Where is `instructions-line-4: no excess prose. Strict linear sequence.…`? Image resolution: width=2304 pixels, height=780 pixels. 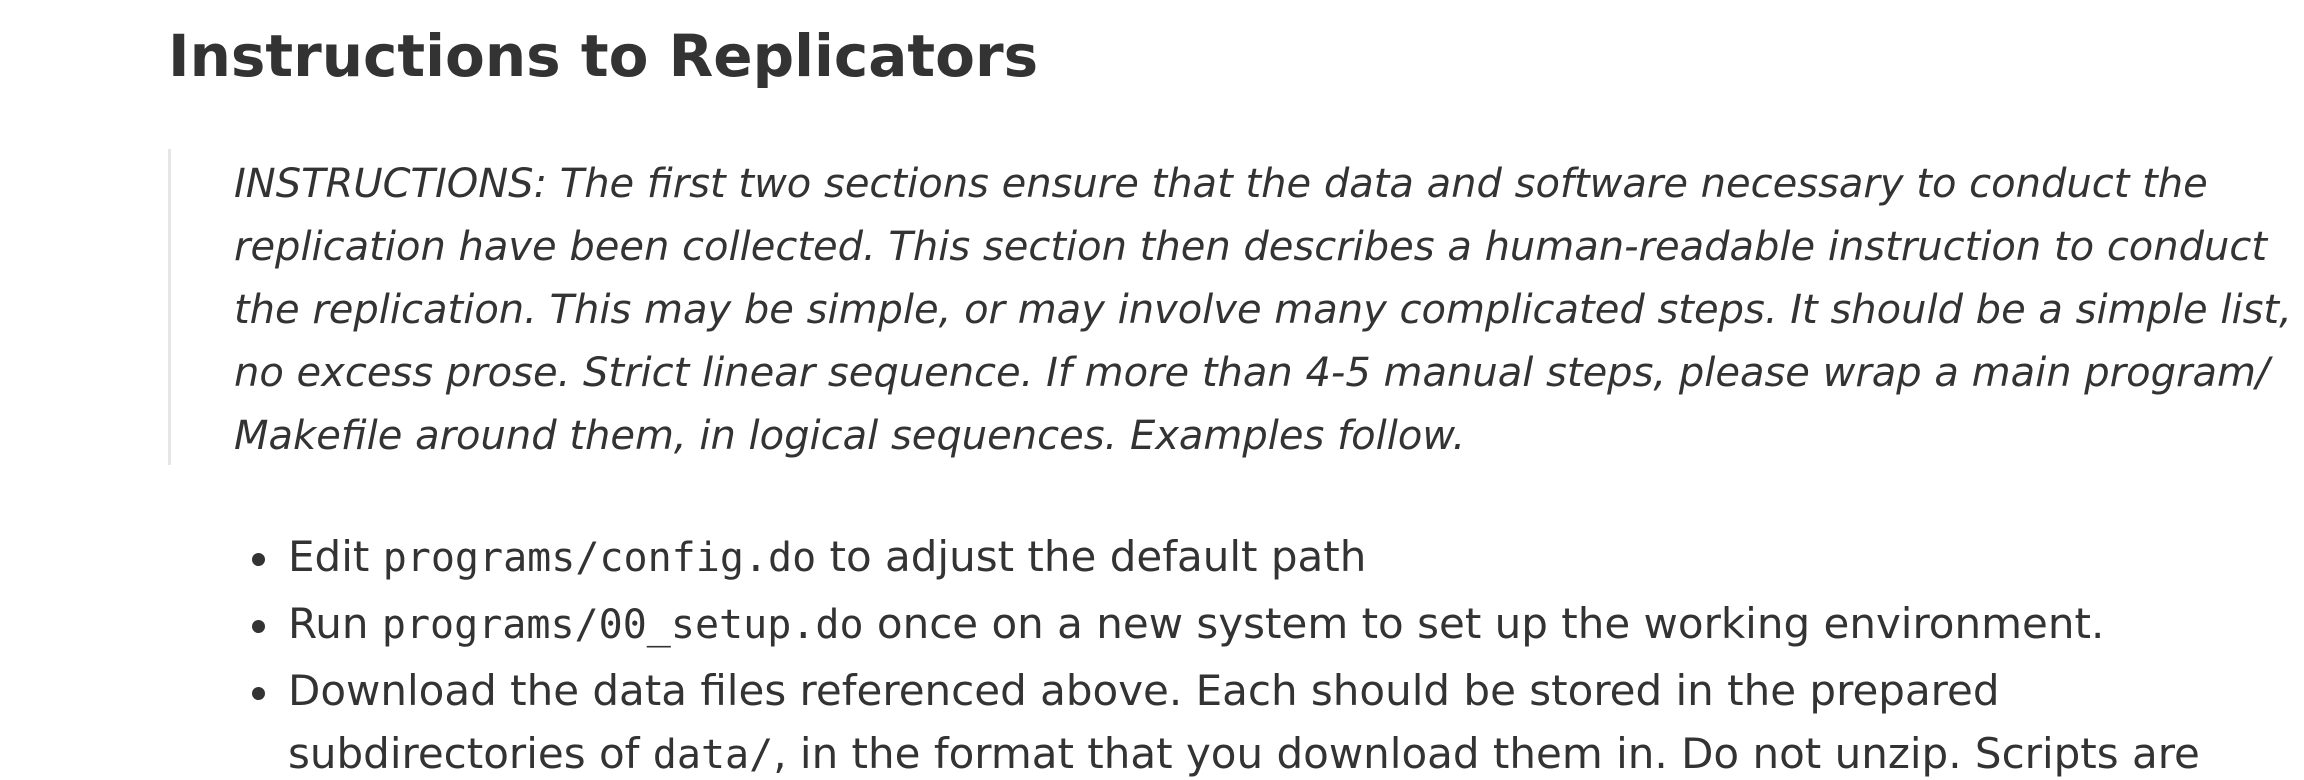
instructions-line-4: no excess prose. Strict linear sequence.… is located at coordinates (1252, 373).